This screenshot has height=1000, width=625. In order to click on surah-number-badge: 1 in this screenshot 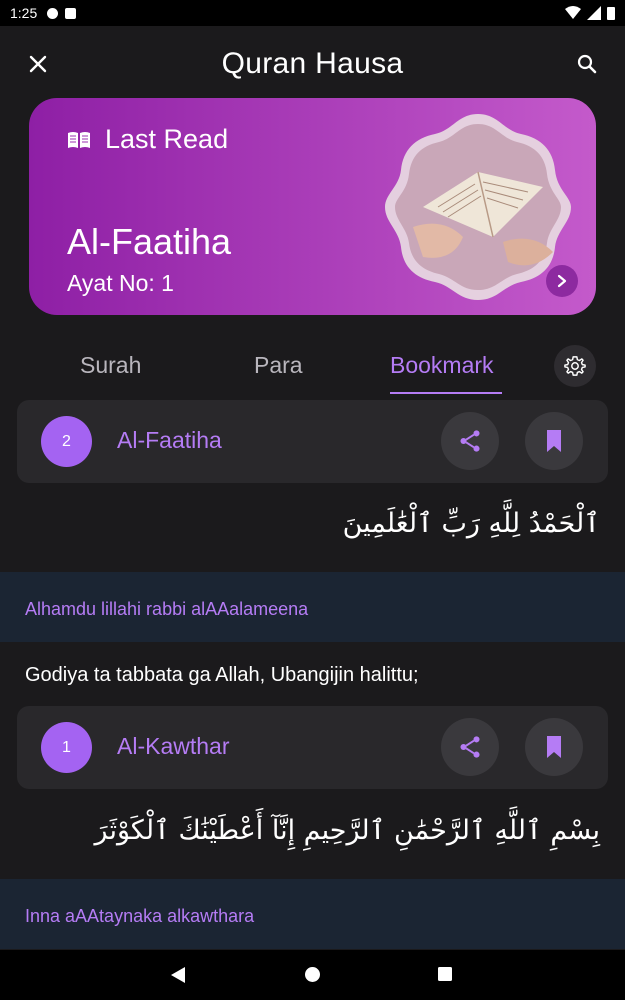, I will do `click(66, 747)`.